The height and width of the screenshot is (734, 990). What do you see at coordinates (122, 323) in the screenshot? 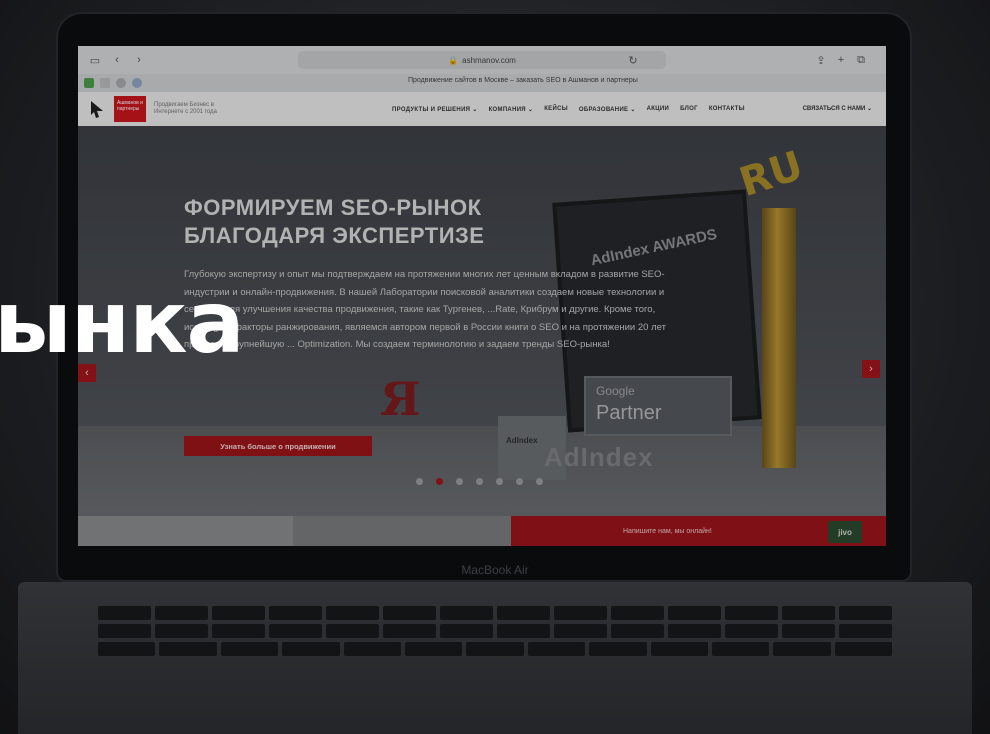
I see `overlay-caption: ынка` at bounding box center [122, 323].